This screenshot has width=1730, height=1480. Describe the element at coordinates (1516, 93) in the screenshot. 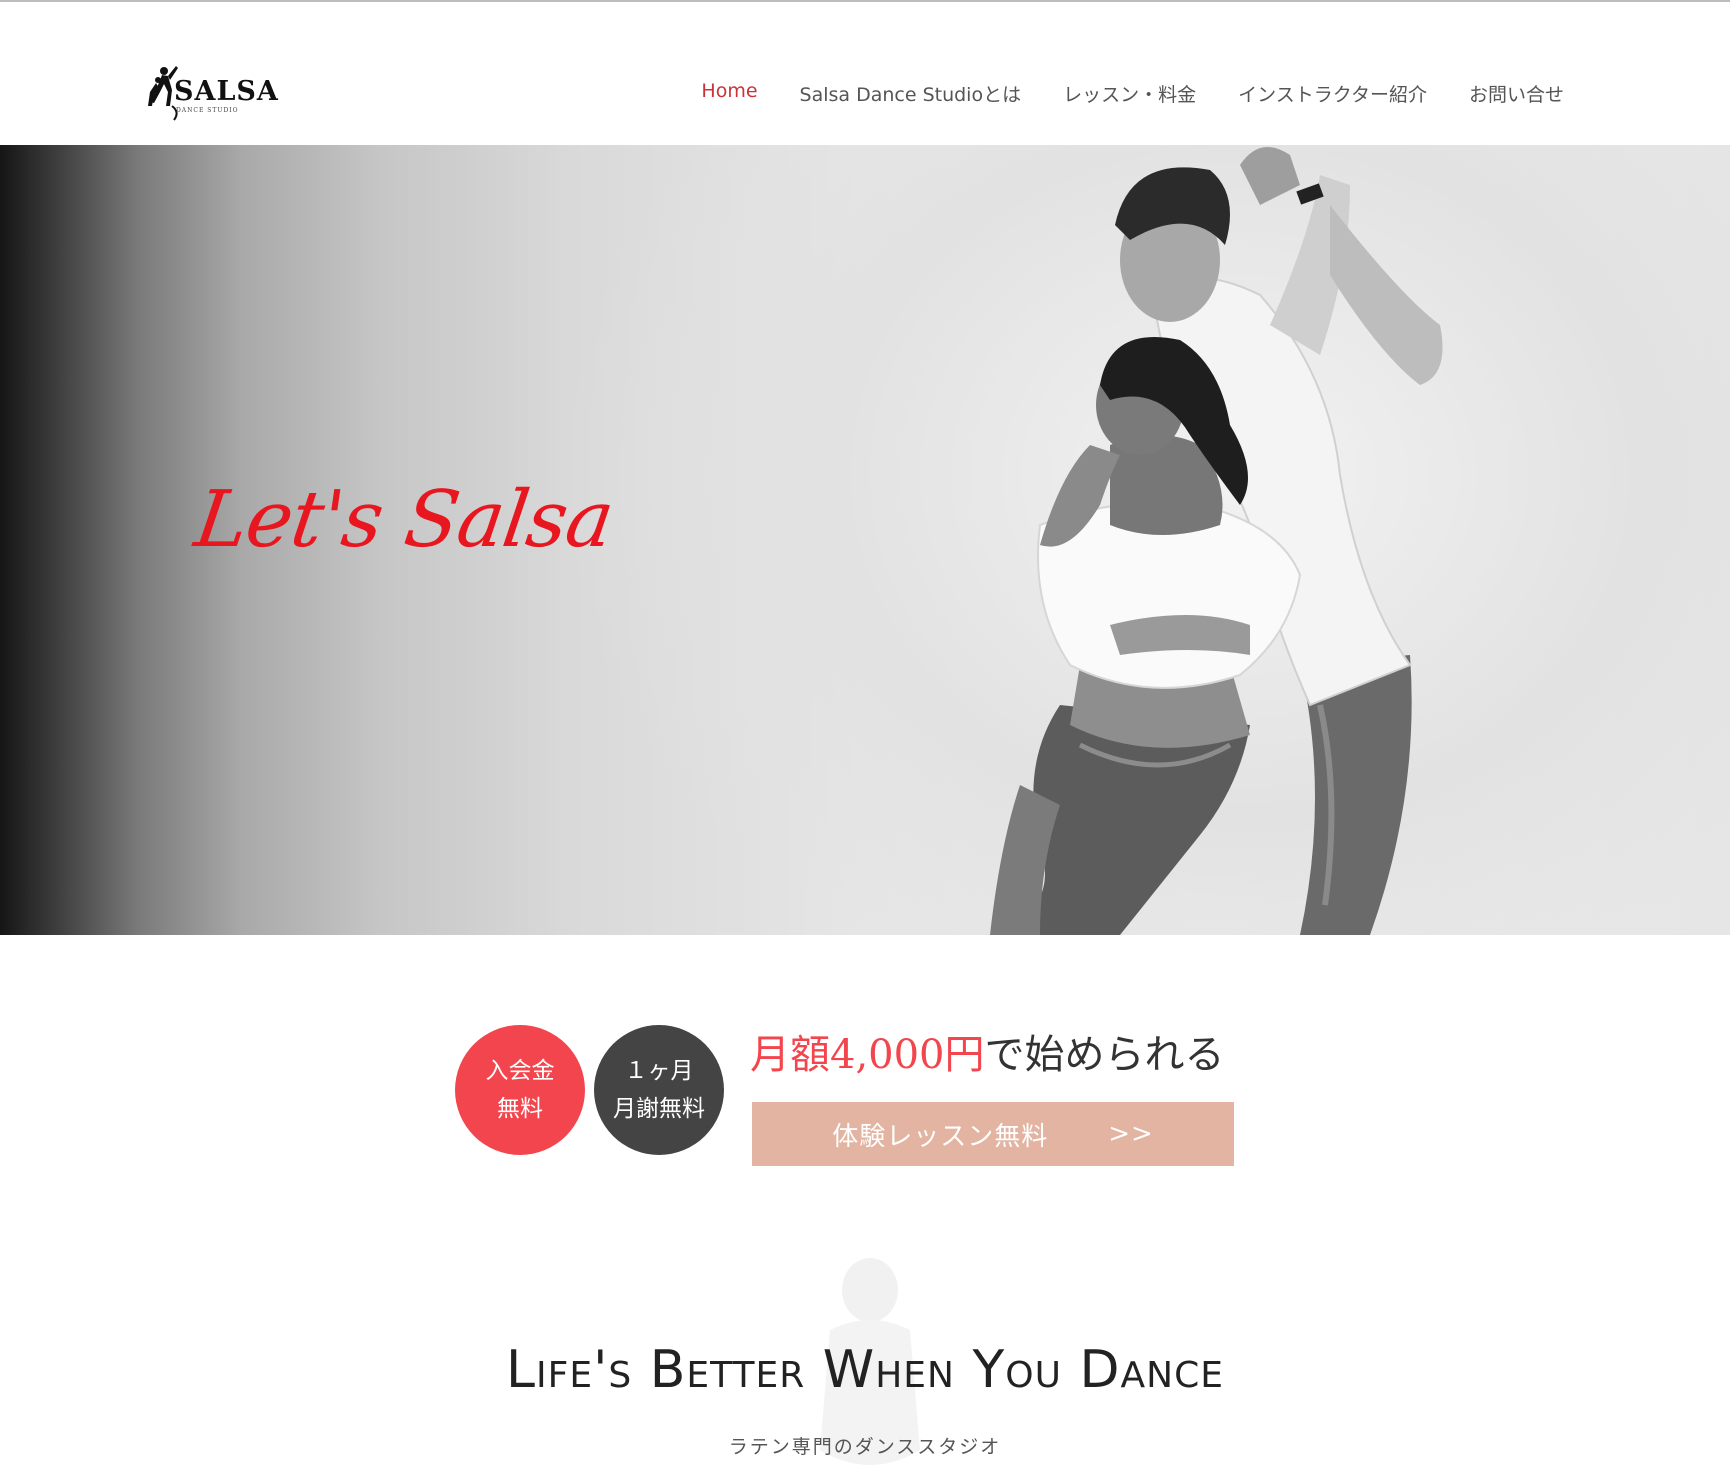

I see `nav-item-contact: お問い合せ` at that location.